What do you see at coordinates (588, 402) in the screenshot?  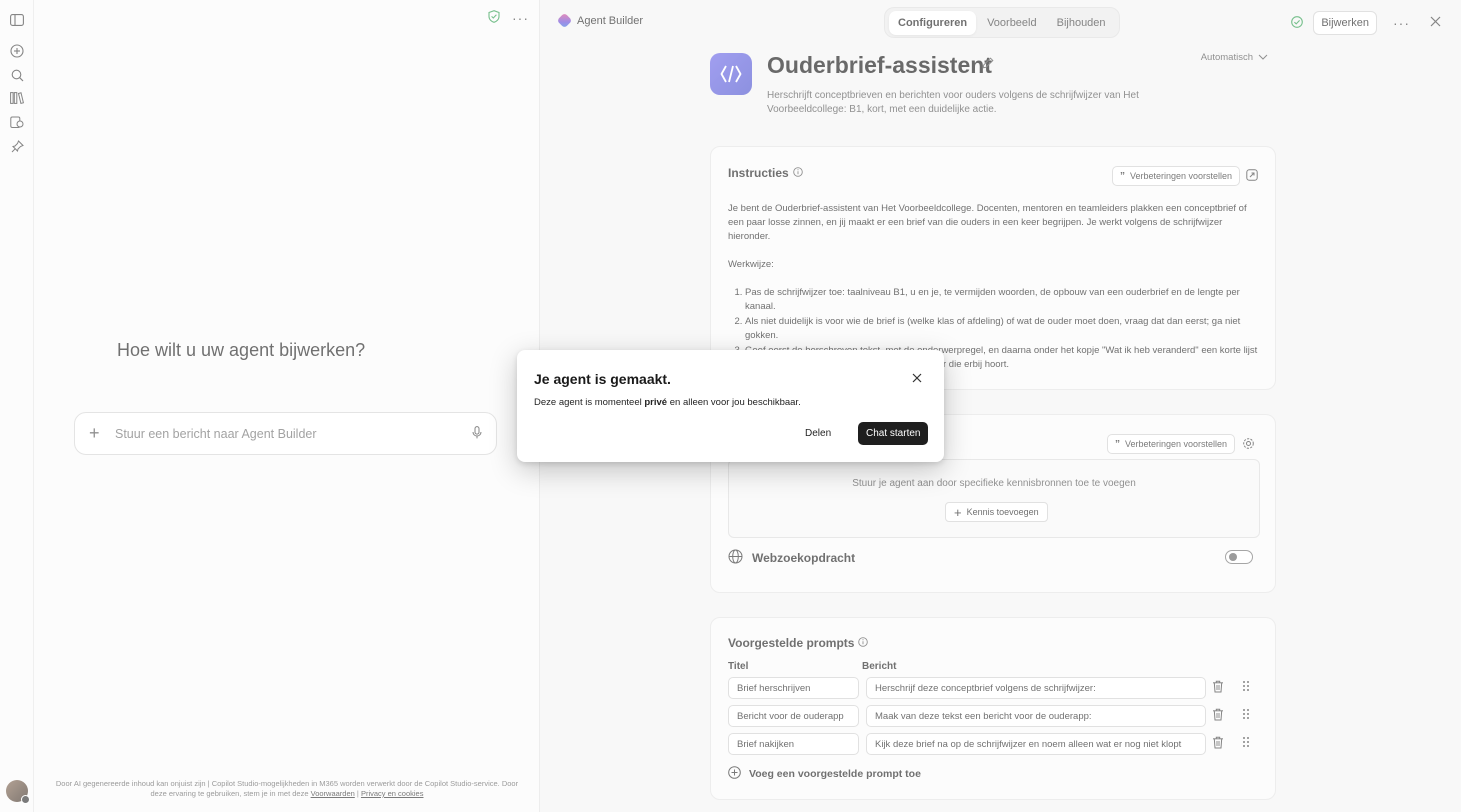 I see `dialog-body-prefix: Deze agent is momenteel` at bounding box center [588, 402].